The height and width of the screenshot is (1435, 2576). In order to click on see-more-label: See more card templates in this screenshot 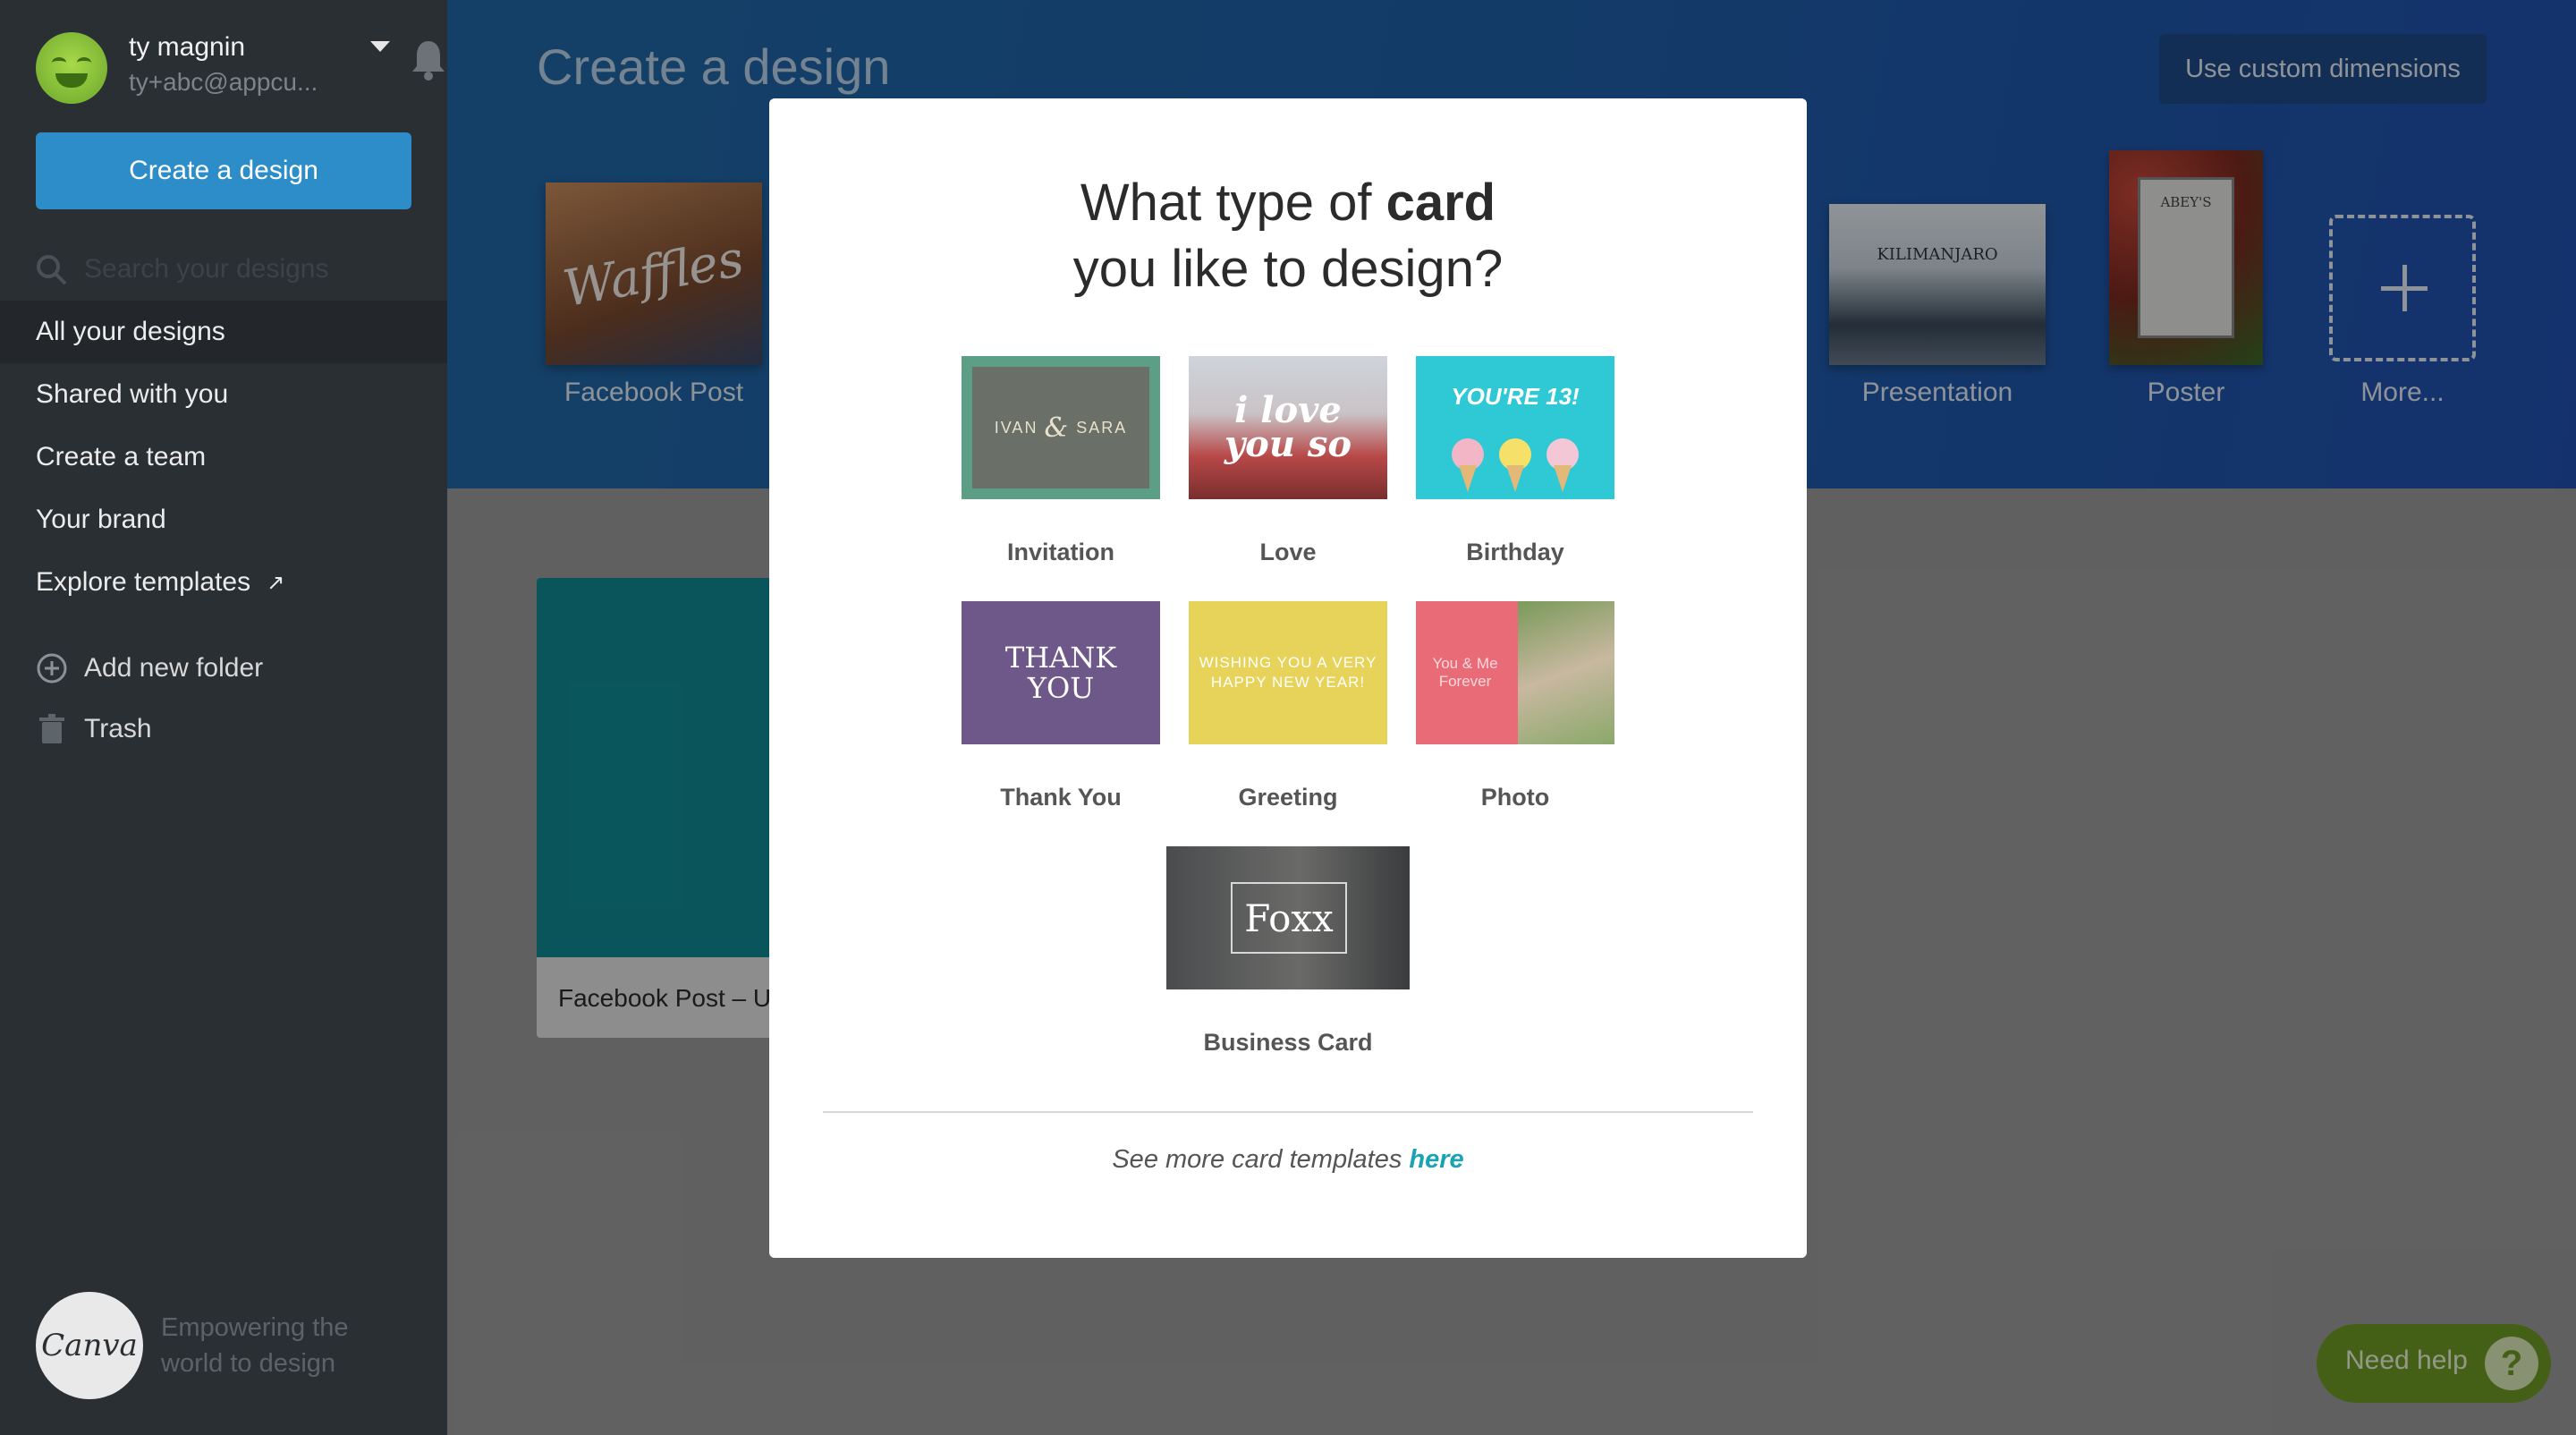, I will do `click(1261, 1159)`.